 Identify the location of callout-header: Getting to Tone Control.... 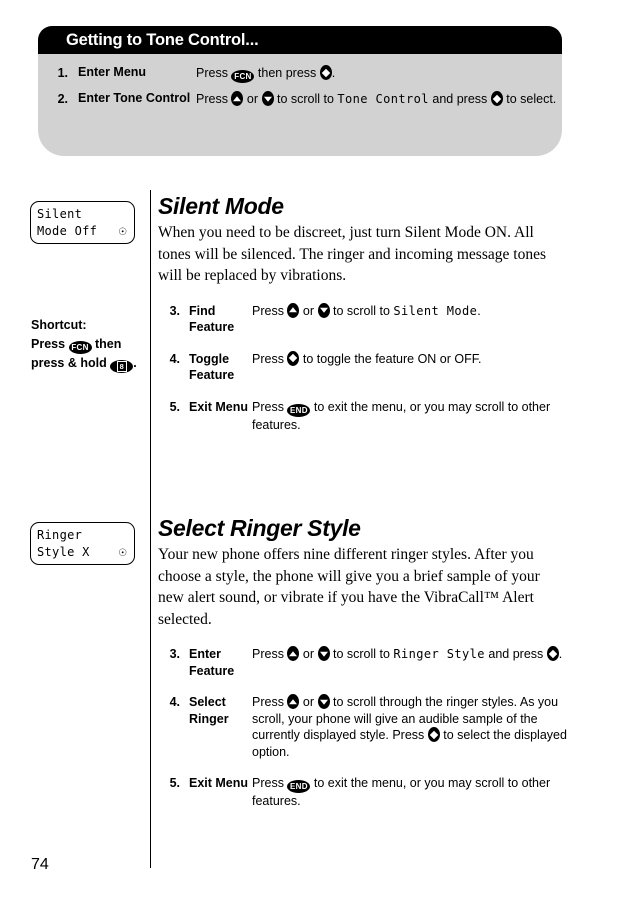
(300, 40).